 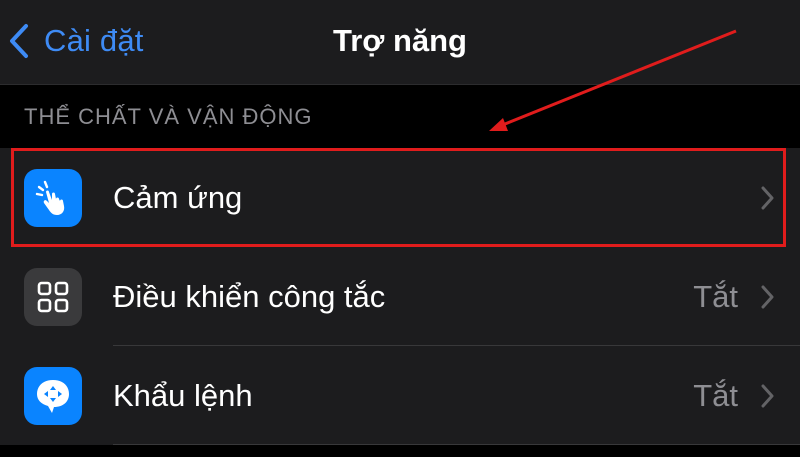 What do you see at coordinates (168, 116) in the screenshot?
I see `section-header: THỂ CHẤT VÀ VẬN ĐỘNG` at bounding box center [168, 116].